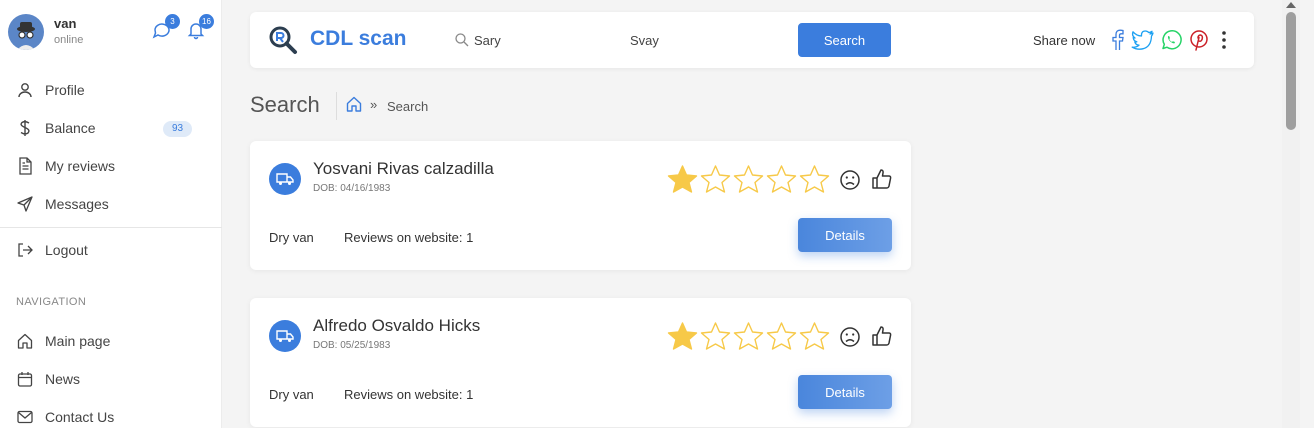 Image resolution: width=1314 pixels, height=428 pixels. Describe the element at coordinates (396, 326) in the screenshot. I see `driver-name: Alfredo Osvaldo Hicks` at that location.